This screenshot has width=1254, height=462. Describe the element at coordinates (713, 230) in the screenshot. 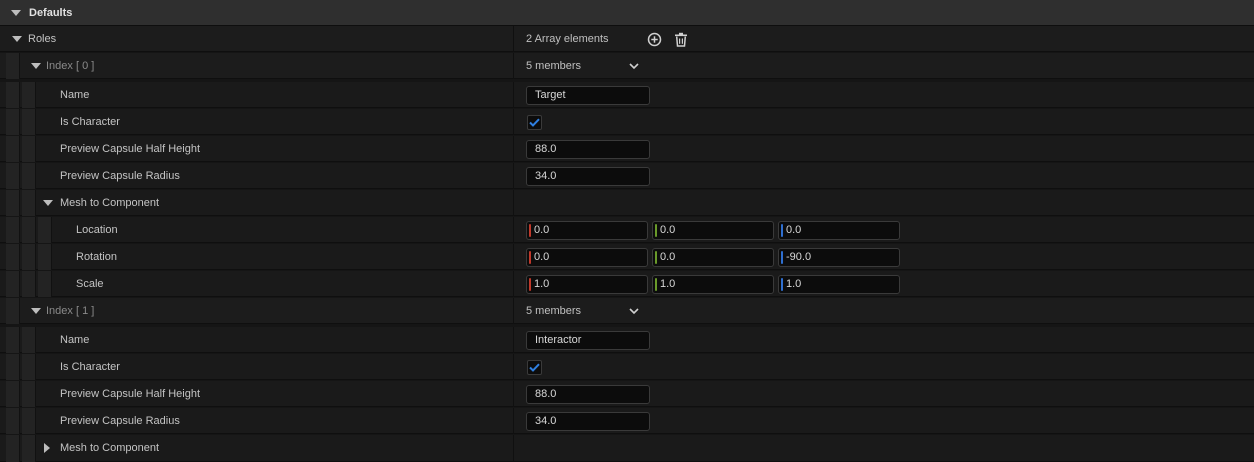

I see `location-y-field: 0.0` at that location.